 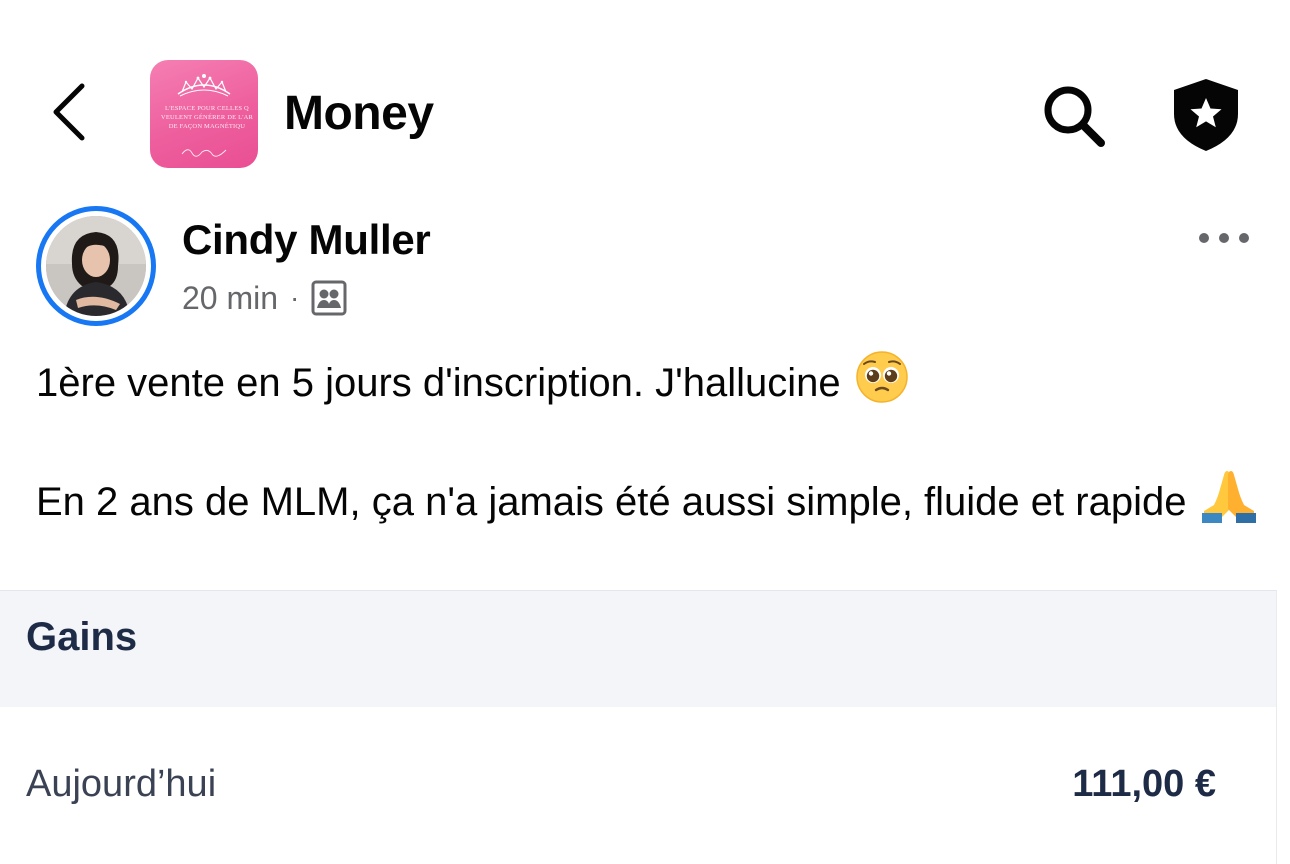 What do you see at coordinates (204, 85) in the screenshot?
I see `tiara-icon` at bounding box center [204, 85].